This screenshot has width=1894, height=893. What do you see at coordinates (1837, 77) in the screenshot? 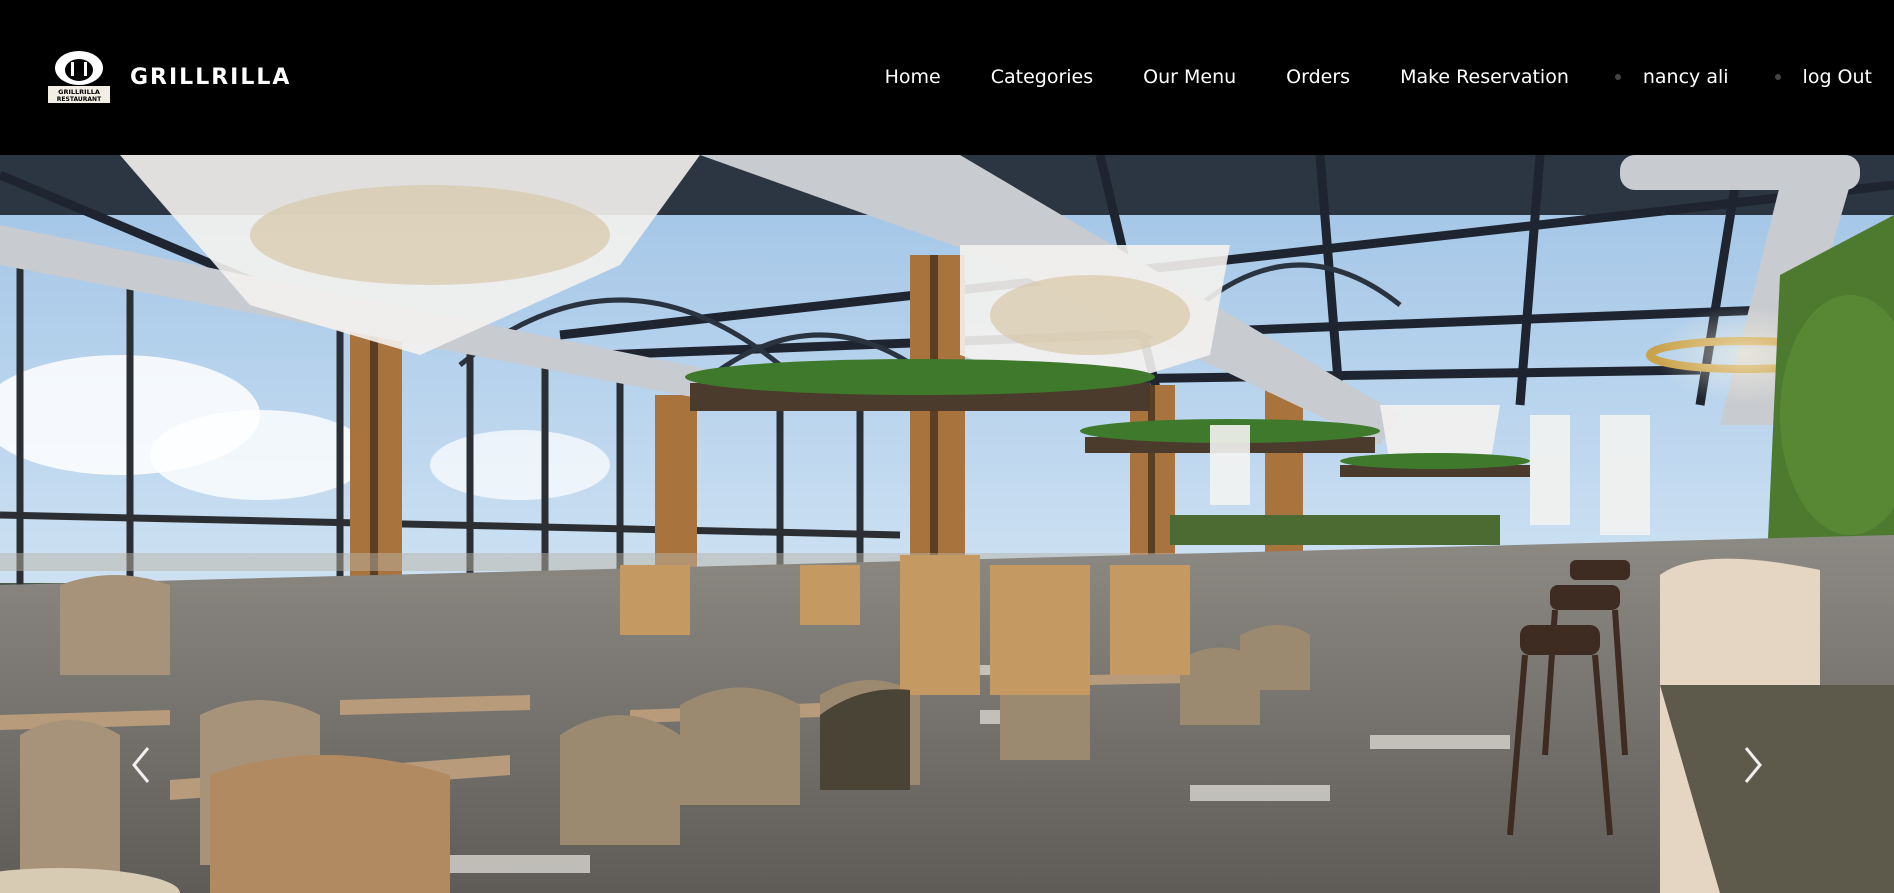
I see `logout-link: log Out` at bounding box center [1837, 77].